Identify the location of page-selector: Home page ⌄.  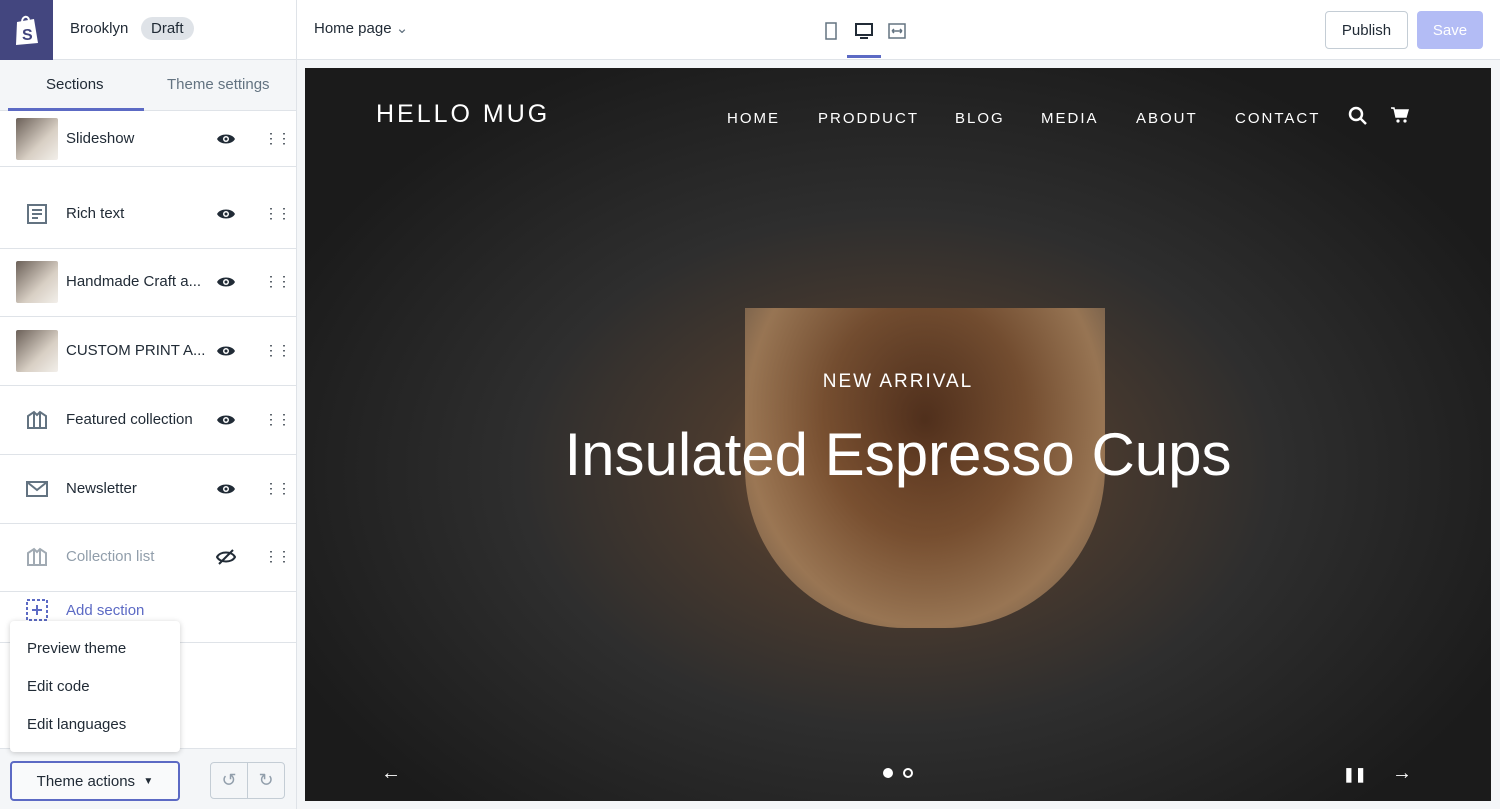
(361, 28).